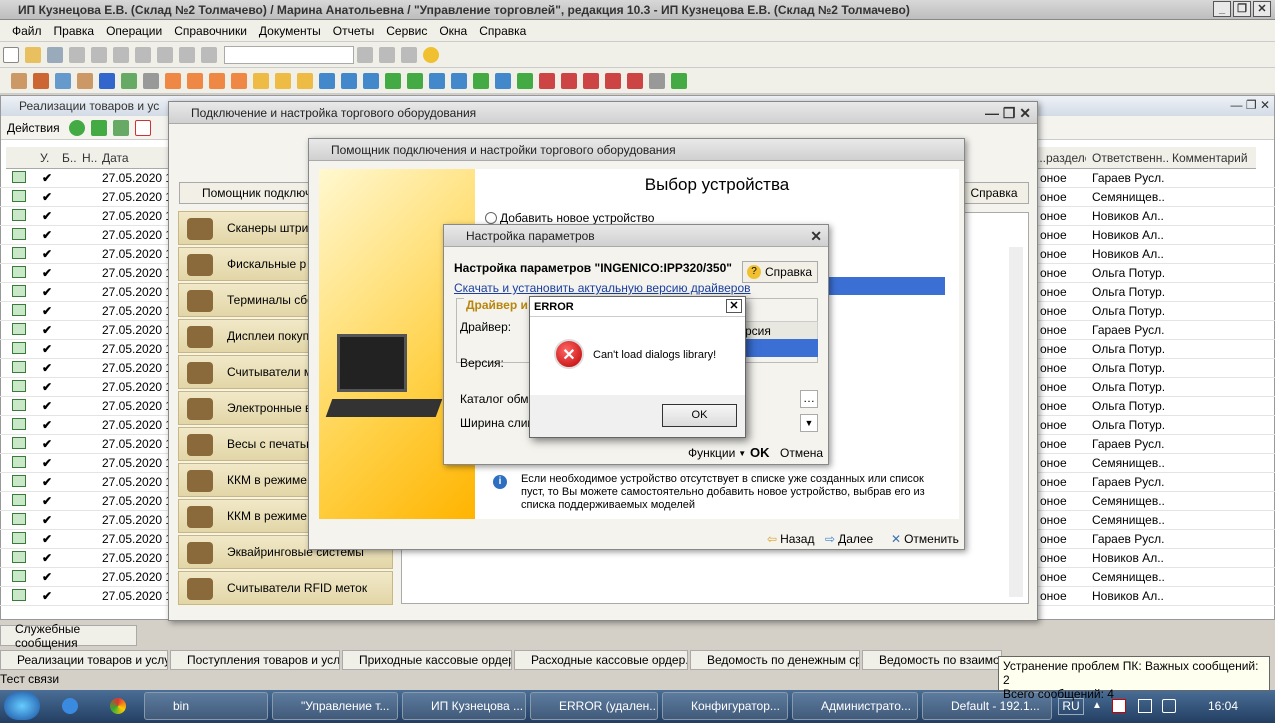 This screenshot has height=723, width=1275. What do you see at coordinates (790, 539) in the screenshot?
I see `wizard-back-button: ⇦ Назад` at bounding box center [790, 539].